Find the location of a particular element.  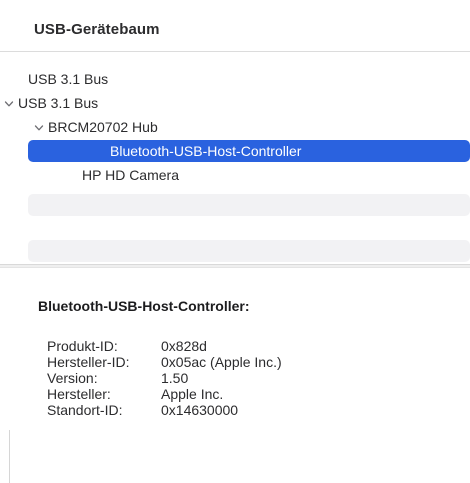

property-row-manufacturer: Hersteller: Apple Inc. is located at coordinates (224, 394).